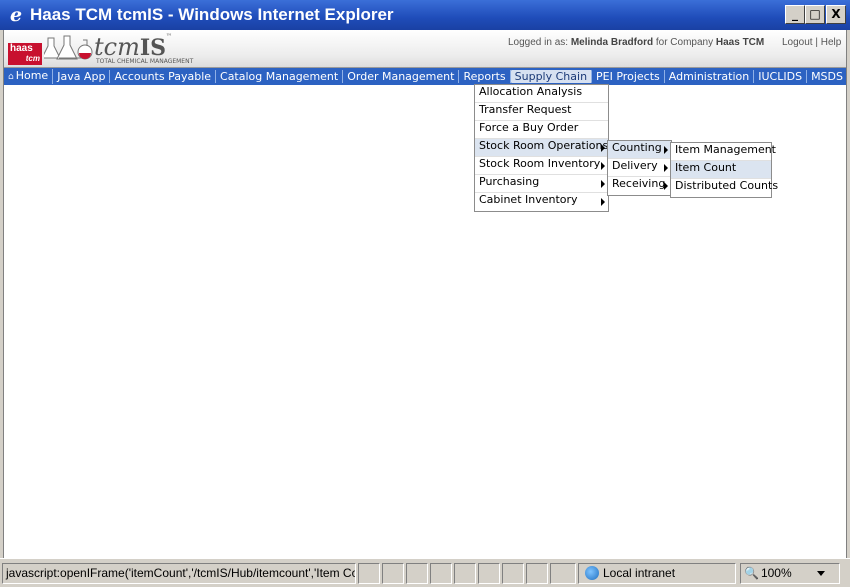  I want to click on help-link: Help, so click(831, 42).